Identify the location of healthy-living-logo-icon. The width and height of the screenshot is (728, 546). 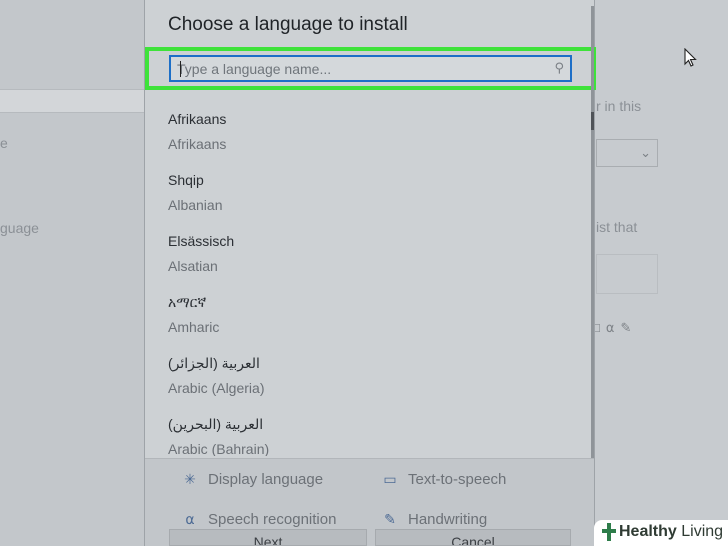
(609, 532).